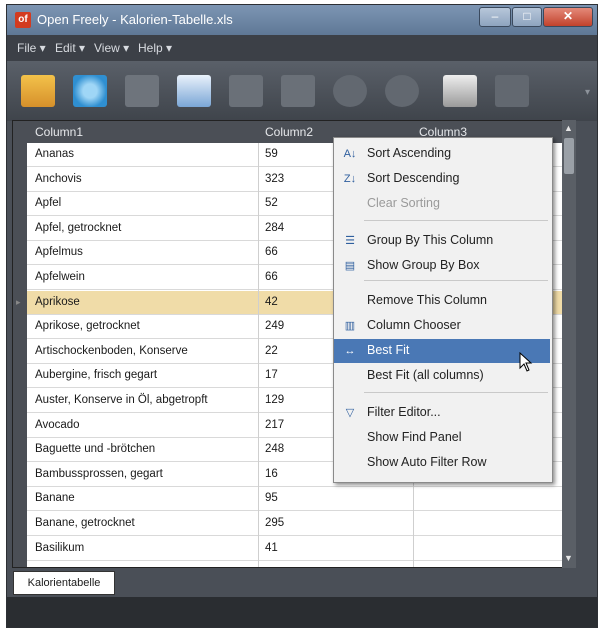 The height and width of the screenshot is (632, 599). Describe the element at coordinates (57, 425) in the screenshot. I see `table-cell: Avocado` at that location.